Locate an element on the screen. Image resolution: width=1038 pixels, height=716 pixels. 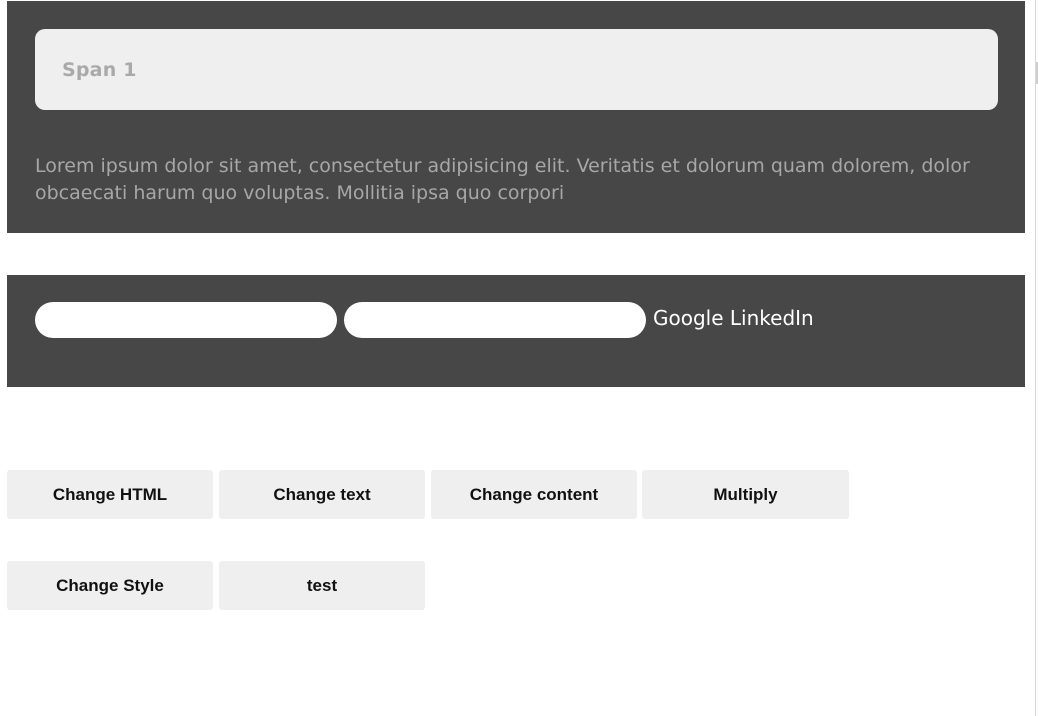
google-link: Google is located at coordinates (688, 318).